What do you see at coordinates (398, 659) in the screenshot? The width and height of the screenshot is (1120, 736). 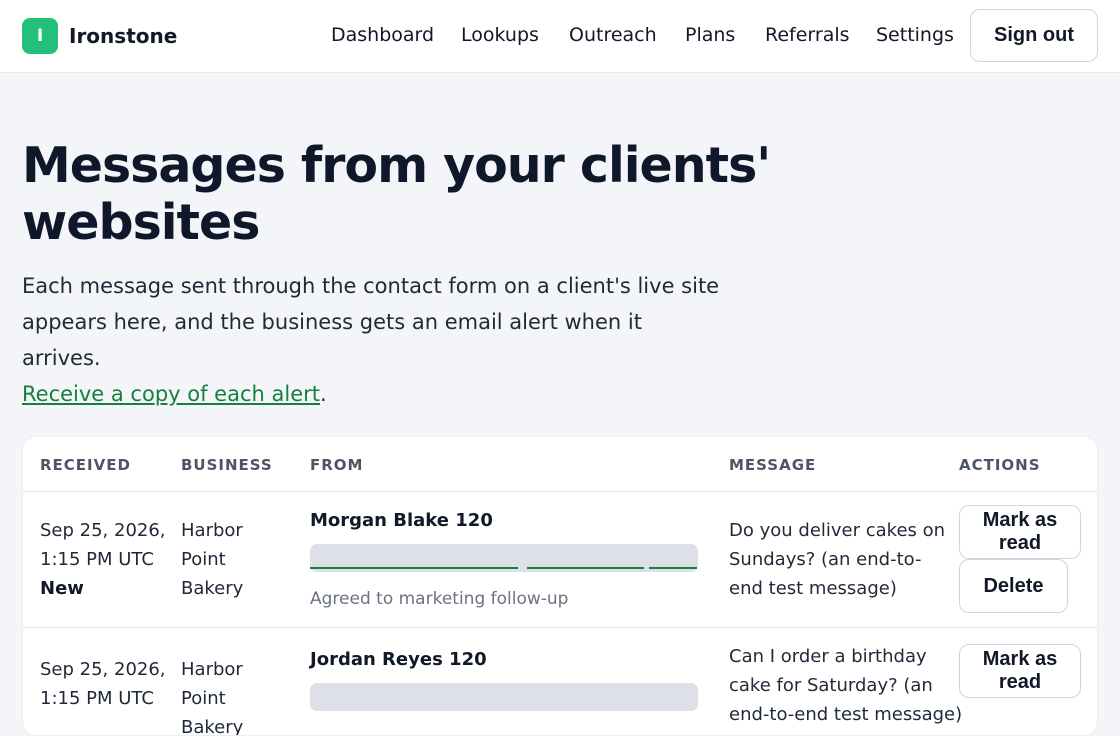 I see `sender-name: Jordan Reyes 120` at bounding box center [398, 659].